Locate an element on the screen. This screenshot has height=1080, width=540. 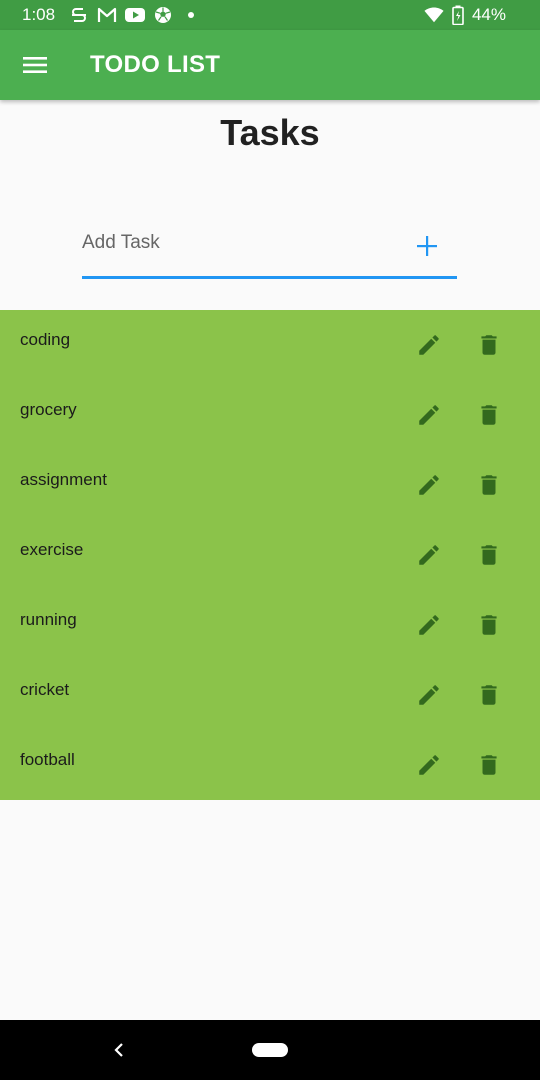
app-bar: TODO LIST is located at coordinates (270, 65).